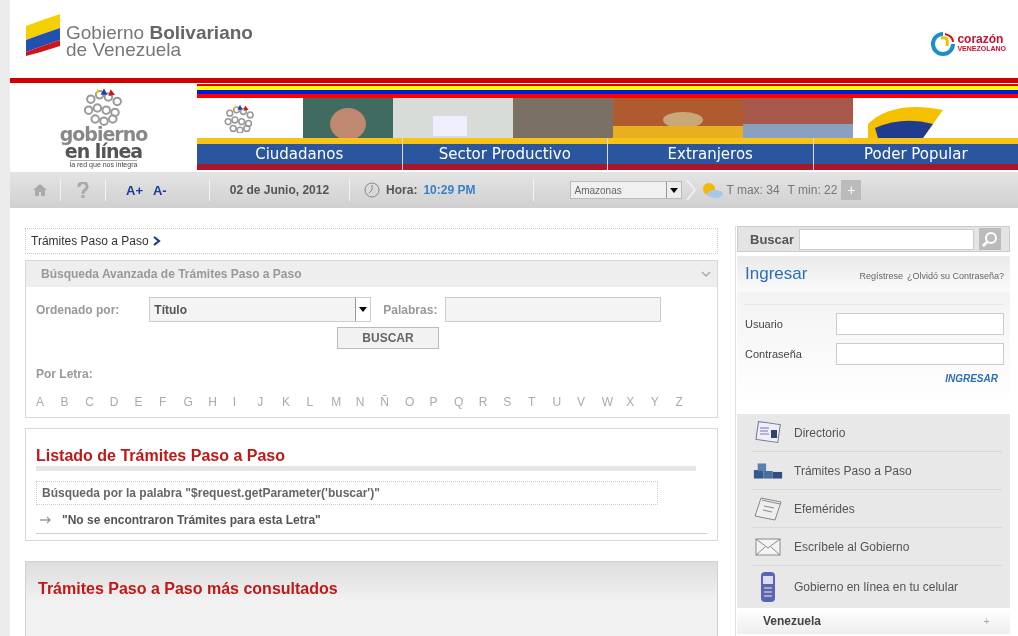  Describe the element at coordinates (279, 190) in the screenshot. I see `current-date: 02 de Junio, 2012` at that location.